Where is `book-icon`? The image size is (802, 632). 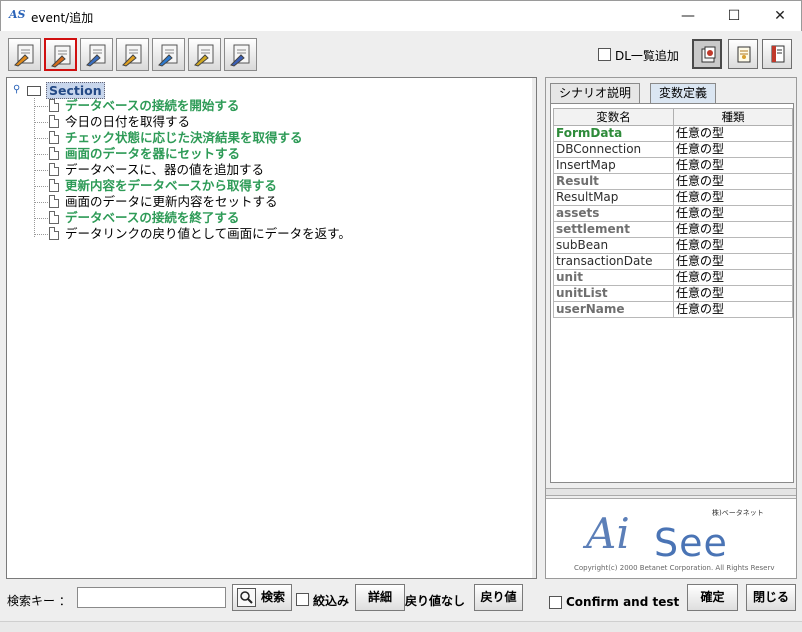 book-icon is located at coordinates (778, 54).